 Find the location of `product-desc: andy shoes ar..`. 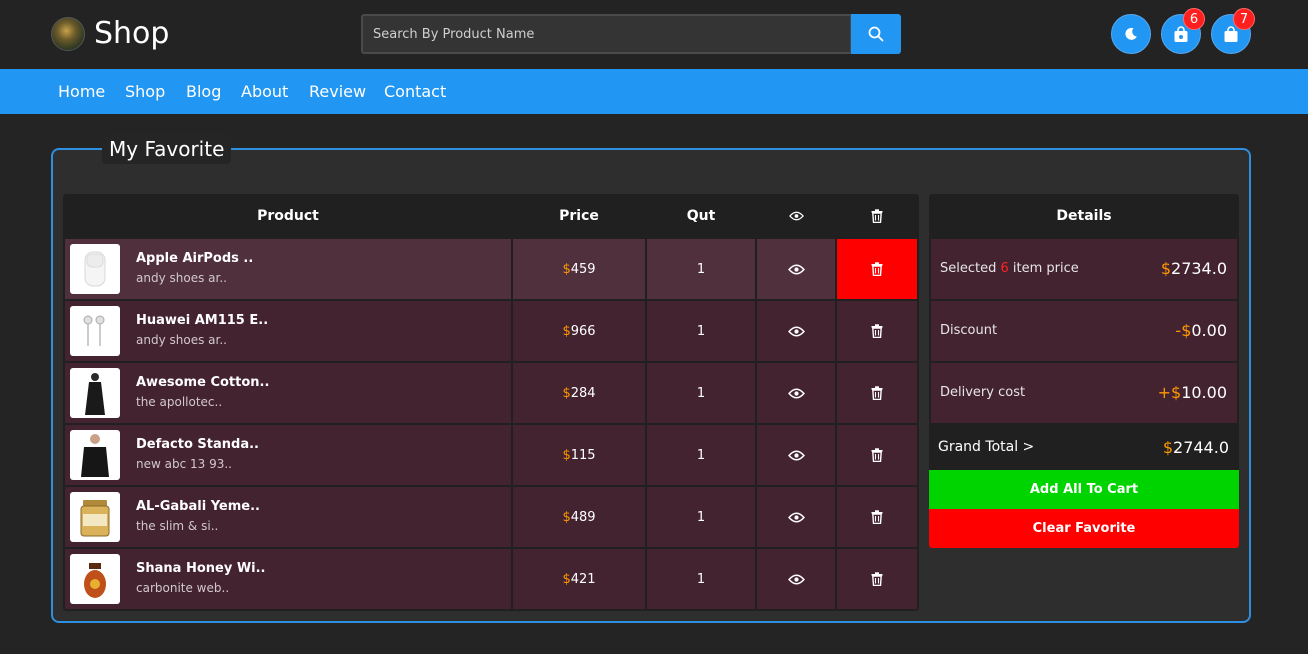

product-desc: andy shoes ar.. is located at coordinates (181, 340).